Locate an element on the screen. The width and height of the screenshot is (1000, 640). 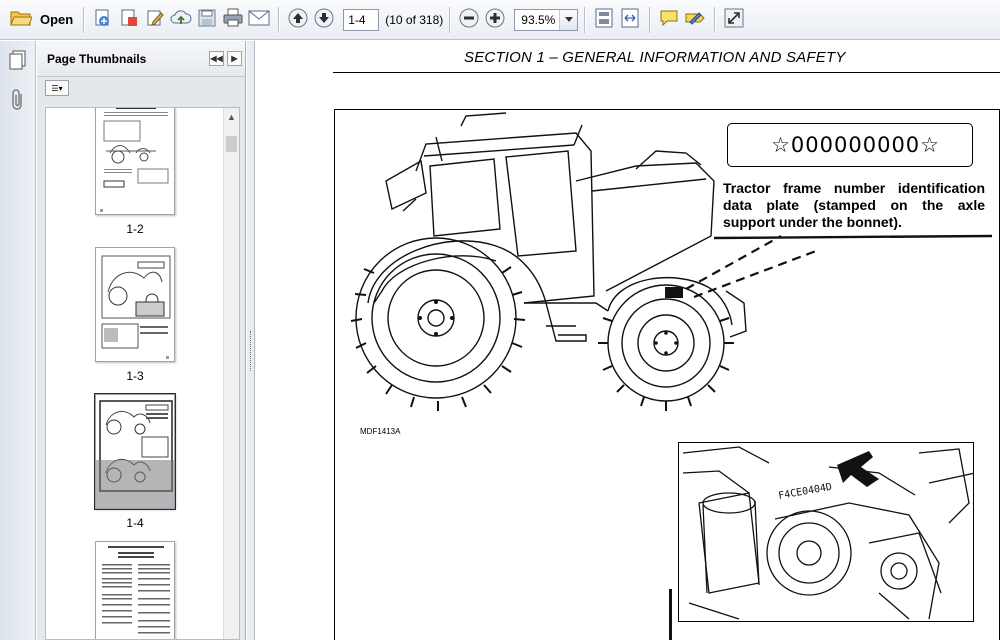
figure-code: MDF1413A is located at coordinates (380, 431).